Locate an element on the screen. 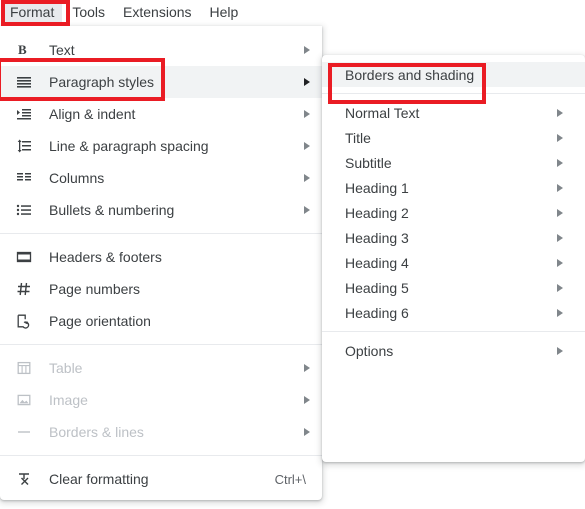 The image size is (585, 509). menu-item-label: Line & paragraph spacing is located at coordinates (129, 146).